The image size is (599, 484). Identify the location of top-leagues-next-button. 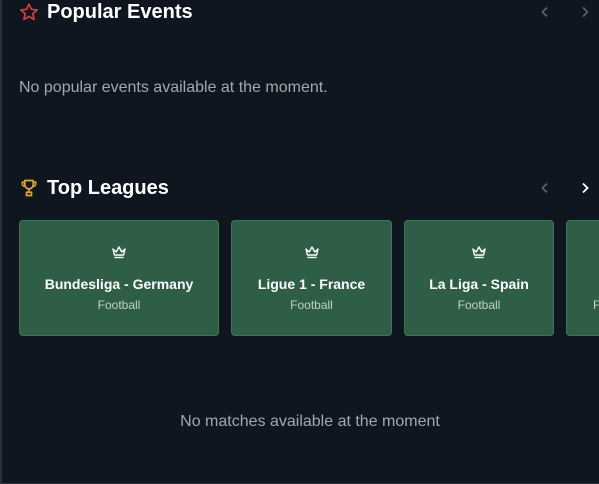
(585, 188).